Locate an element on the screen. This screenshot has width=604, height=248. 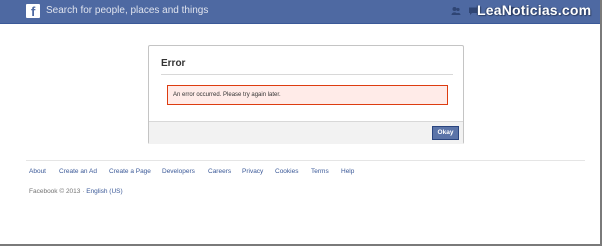
dialog-footer: Okay is located at coordinates (306, 132).